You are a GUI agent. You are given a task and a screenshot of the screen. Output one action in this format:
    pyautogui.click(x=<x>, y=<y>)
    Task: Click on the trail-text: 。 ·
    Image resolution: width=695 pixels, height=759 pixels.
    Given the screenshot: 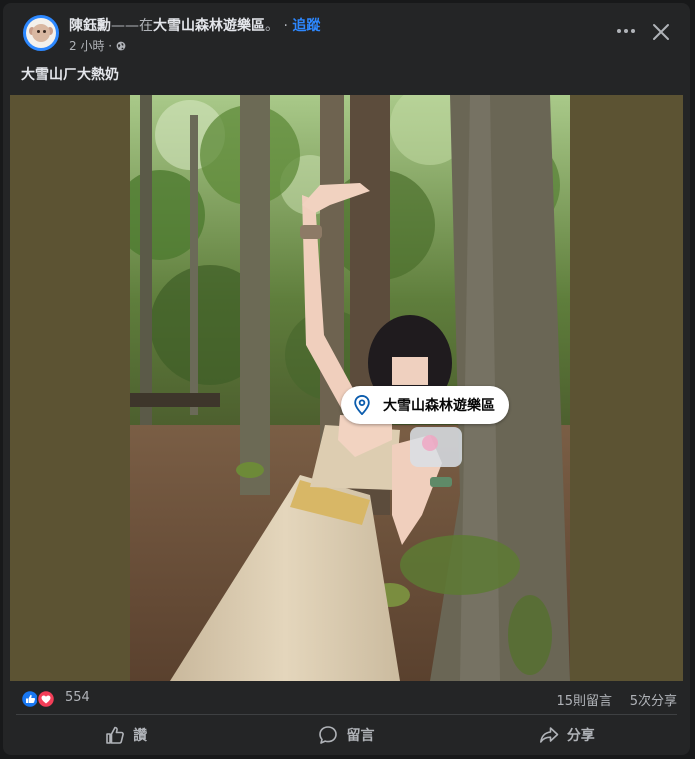 What is the action you would take?
    pyautogui.click(x=279, y=26)
    